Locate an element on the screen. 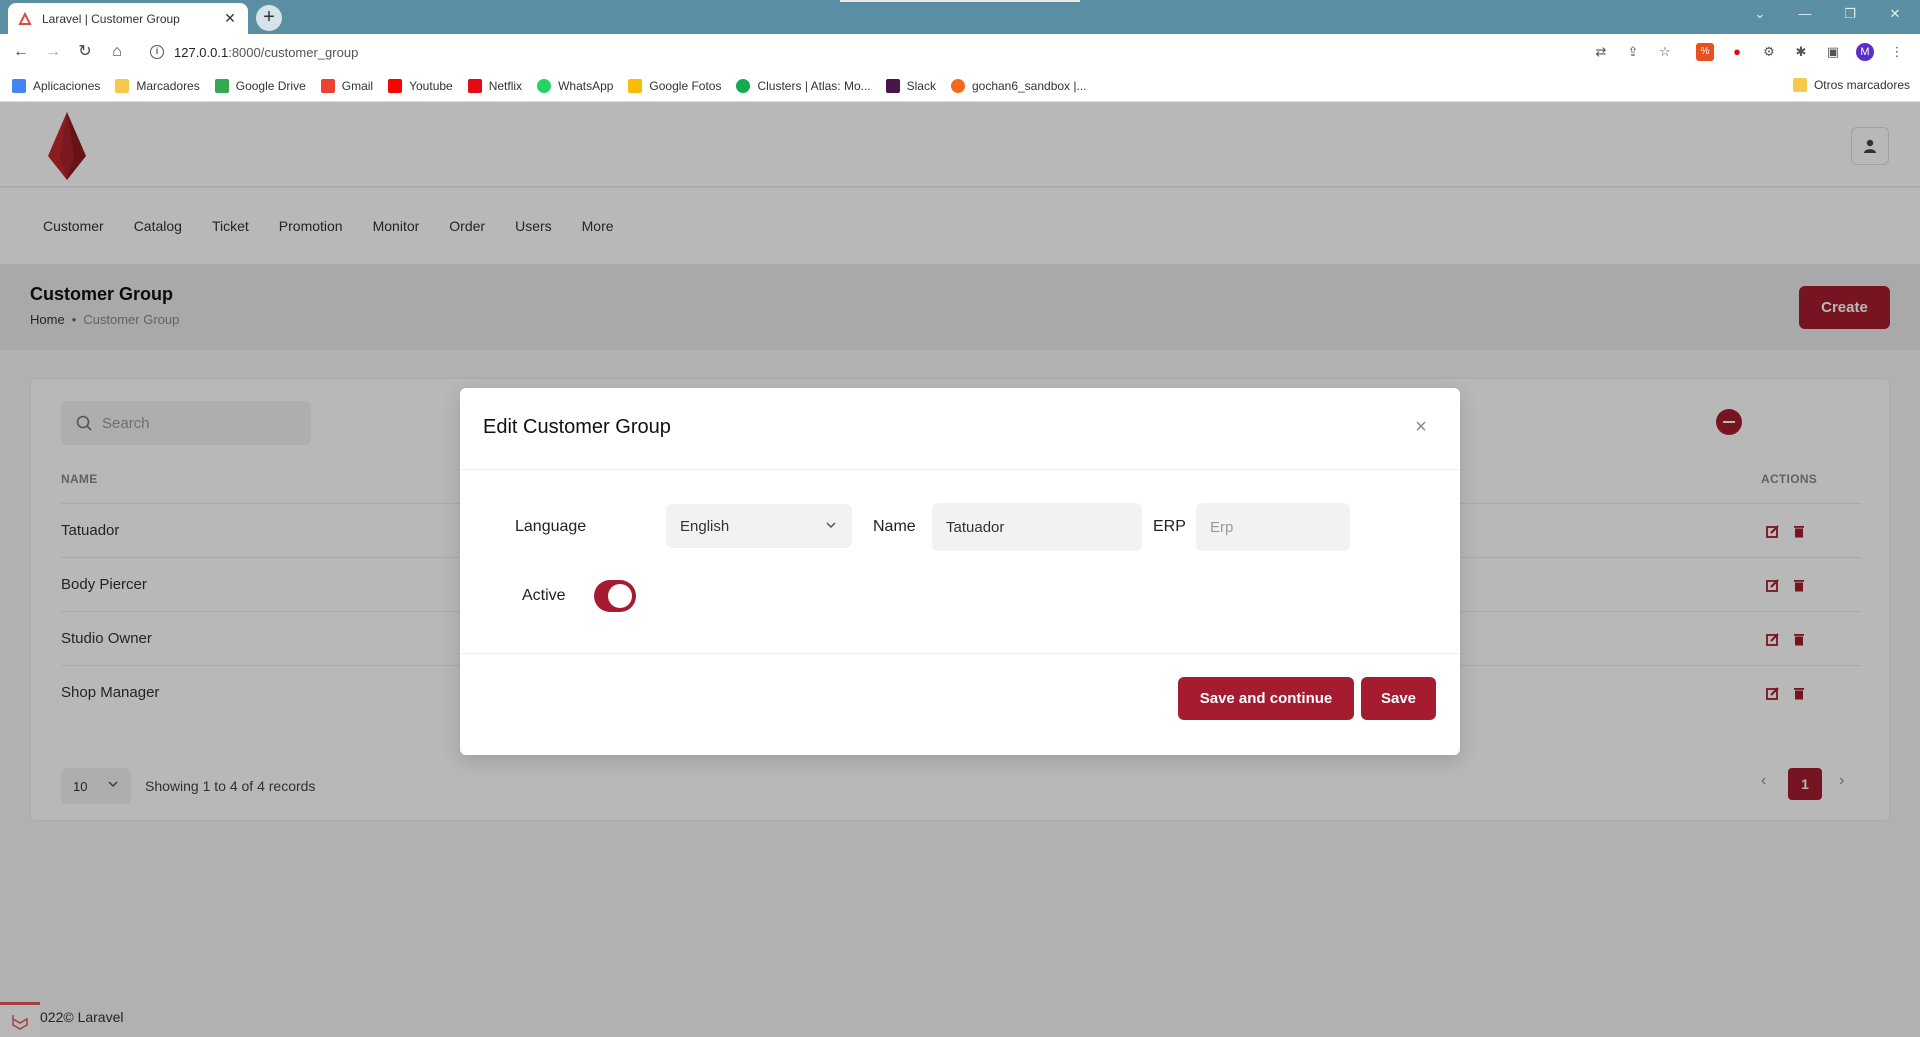 The image size is (1920, 1037). bookmark-item: Aplicaciones is located at coordinates (56, 85).